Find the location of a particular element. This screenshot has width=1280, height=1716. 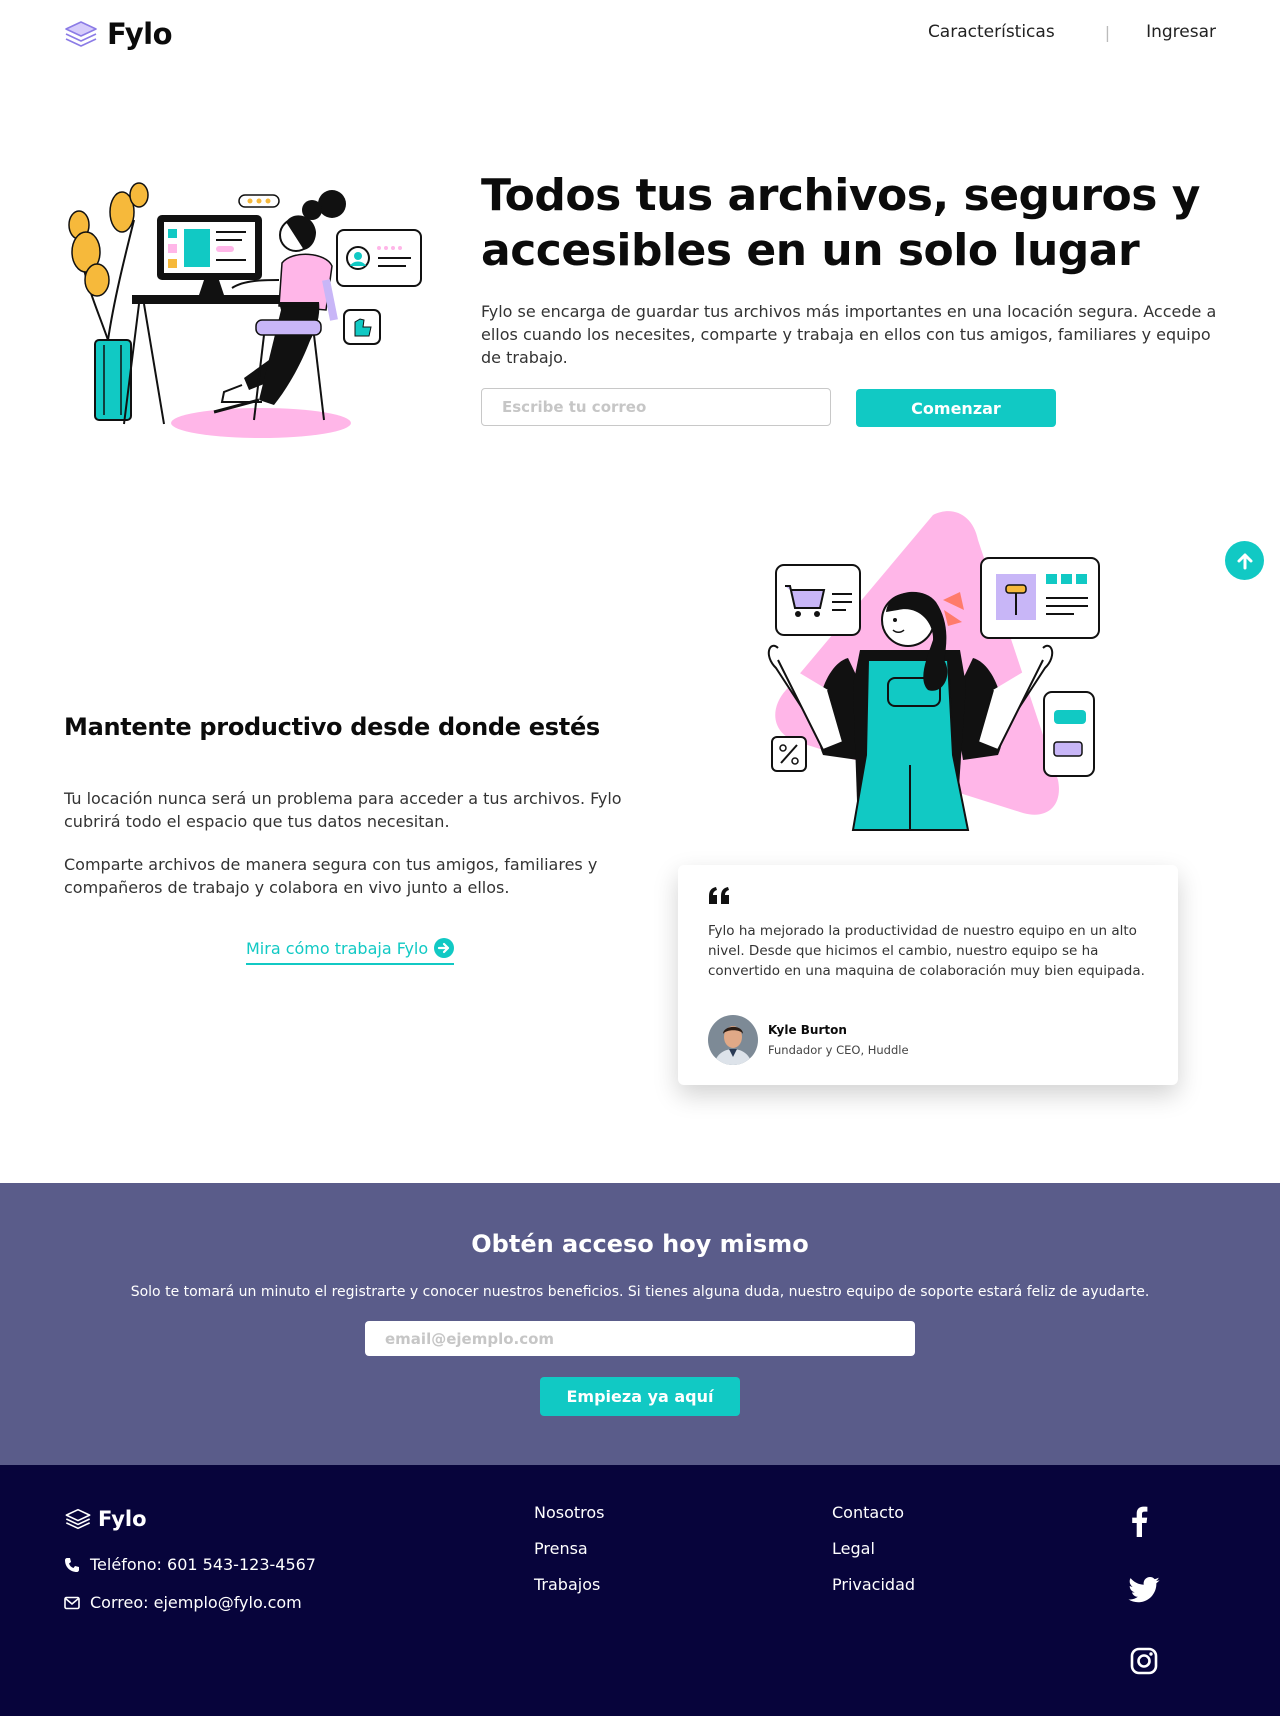

footer-phone: Teléfono: 601 543-123-4567 is located at coordinates (190, 1564).